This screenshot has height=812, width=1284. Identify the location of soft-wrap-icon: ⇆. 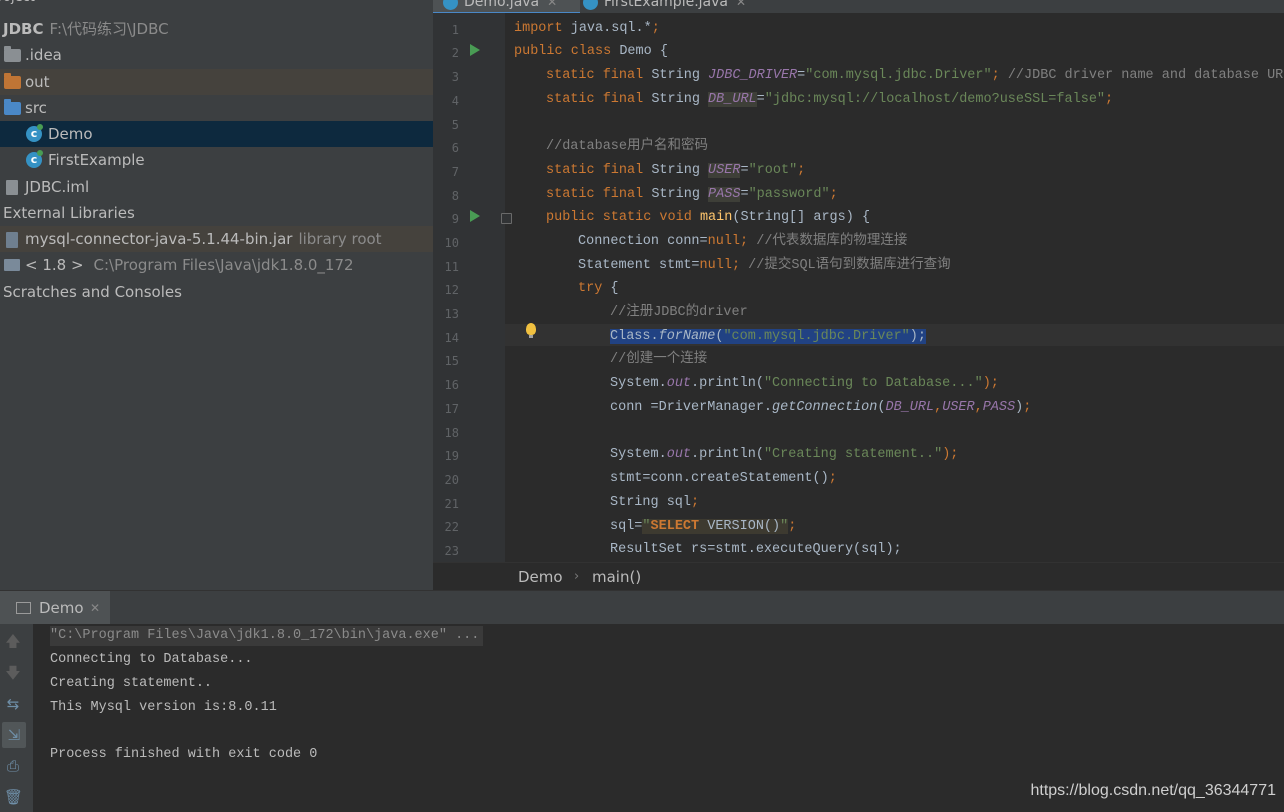
(13, 704).